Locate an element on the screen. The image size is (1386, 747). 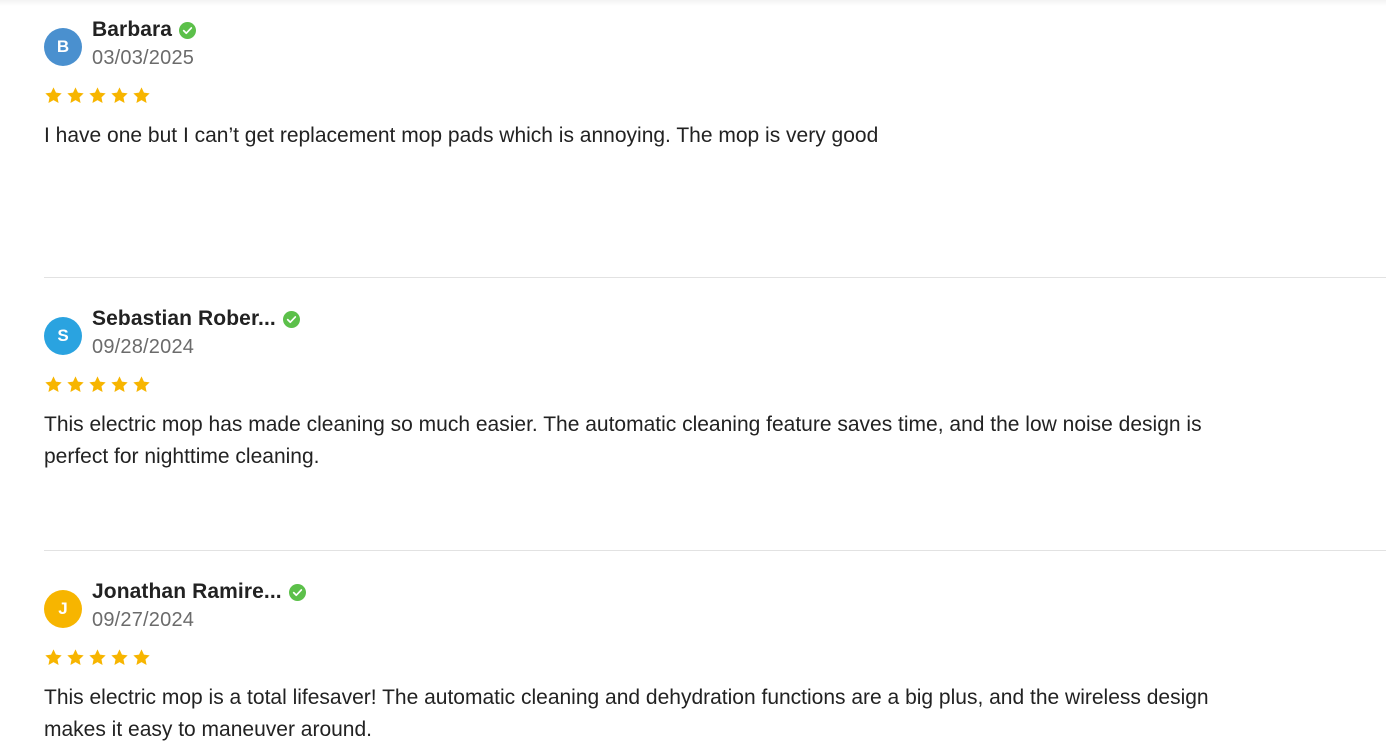
review-date: 03/03/2025 is located at coordinates (143, 58).